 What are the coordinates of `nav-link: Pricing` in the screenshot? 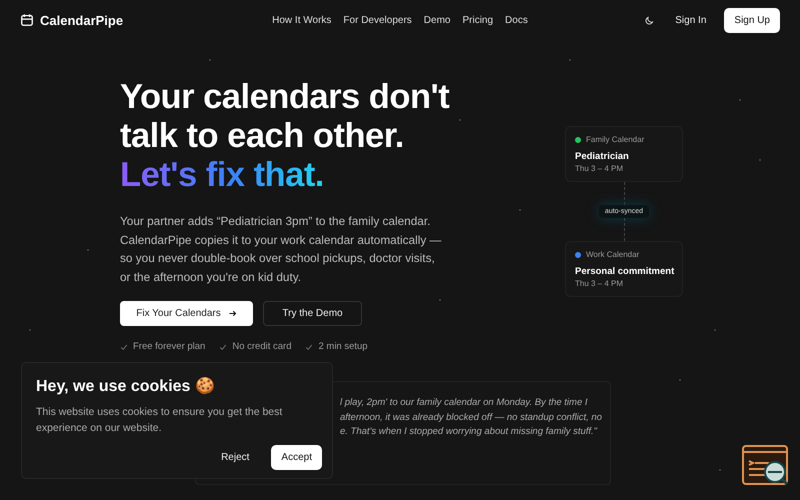 It's located at (478, 20).